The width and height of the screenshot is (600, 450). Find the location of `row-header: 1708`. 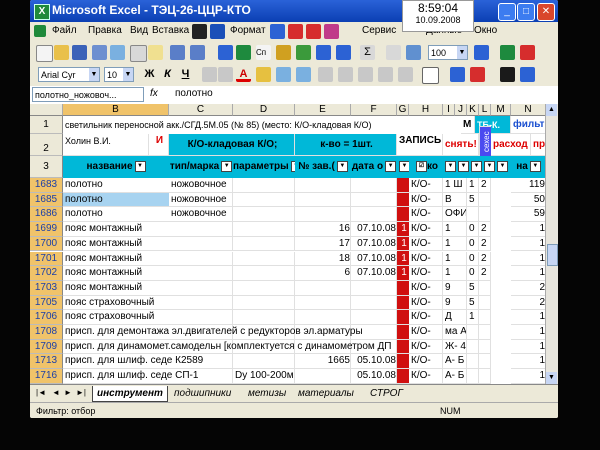

row-header: 1708 is located at coordinates (46, 332).